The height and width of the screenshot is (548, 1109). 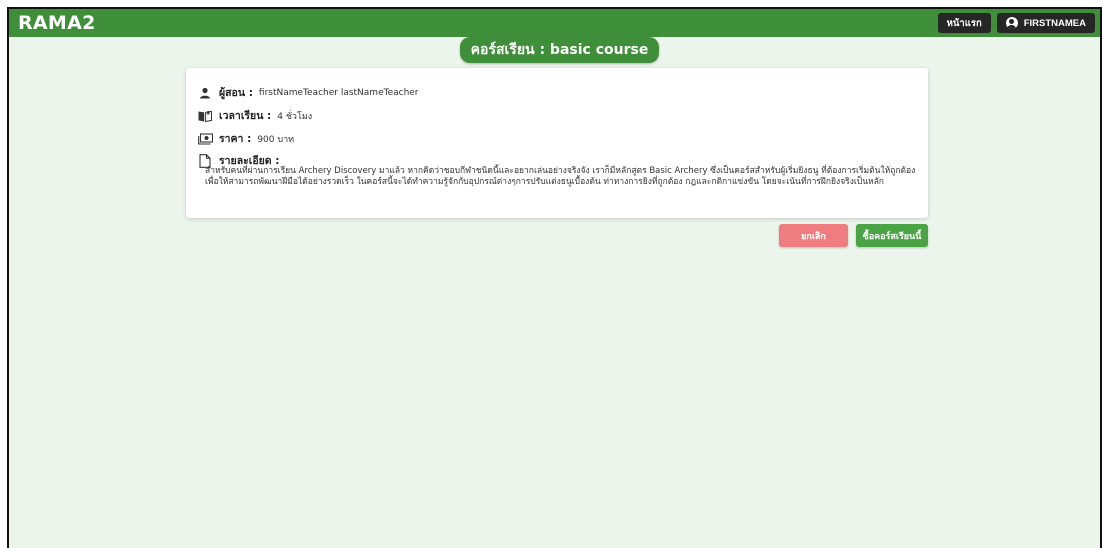 I want to click on duration-row: เวลาเรียน : 4 ชั่วโมง, so click(x=254, y=115).